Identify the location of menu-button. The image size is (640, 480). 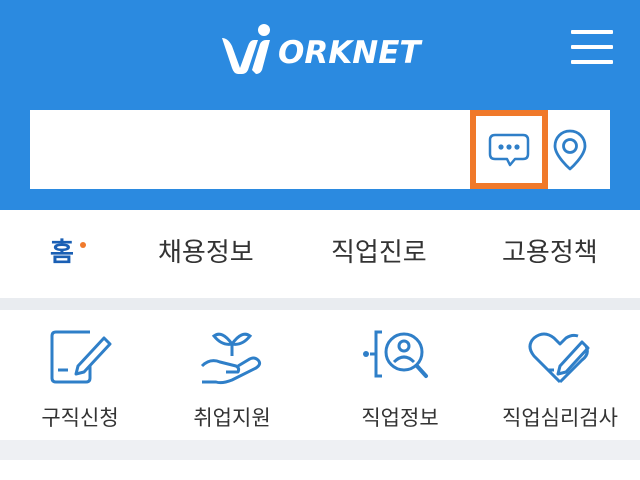
(592, 47).